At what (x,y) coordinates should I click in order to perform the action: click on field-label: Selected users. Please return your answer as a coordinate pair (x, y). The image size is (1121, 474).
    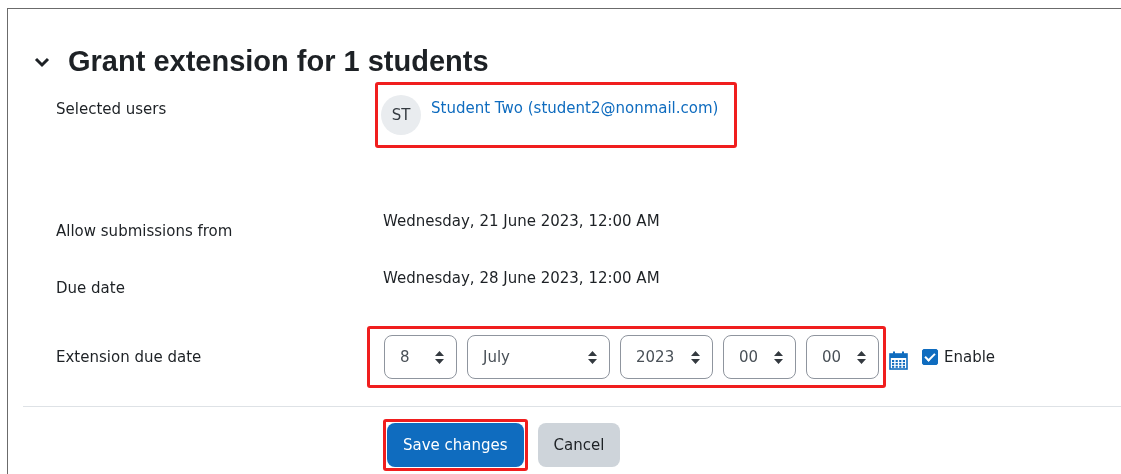
    Looking at the image, I should click on (112, 108).